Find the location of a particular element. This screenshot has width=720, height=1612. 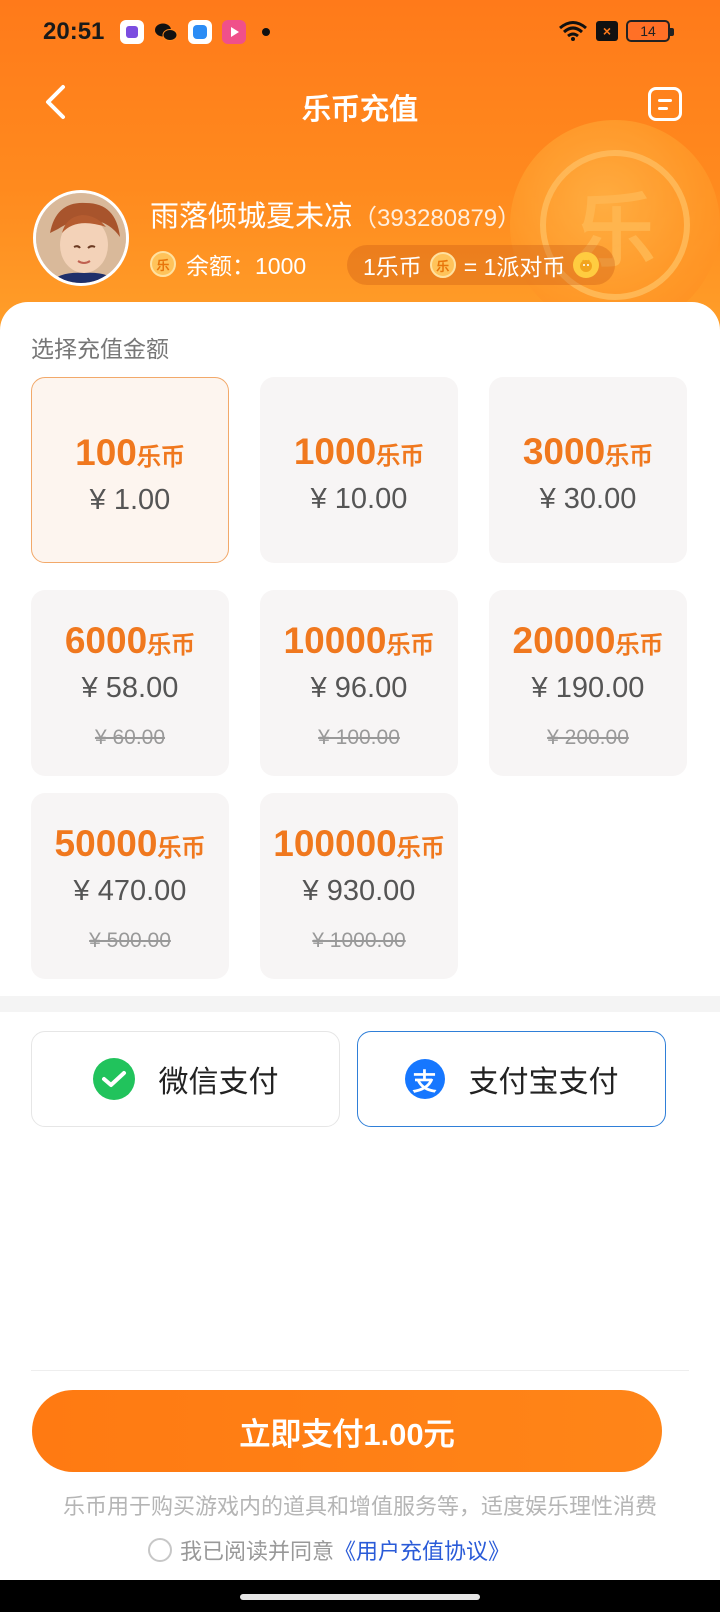

status-bar: 20:51 × 14 is located at coordinates (360, 32).